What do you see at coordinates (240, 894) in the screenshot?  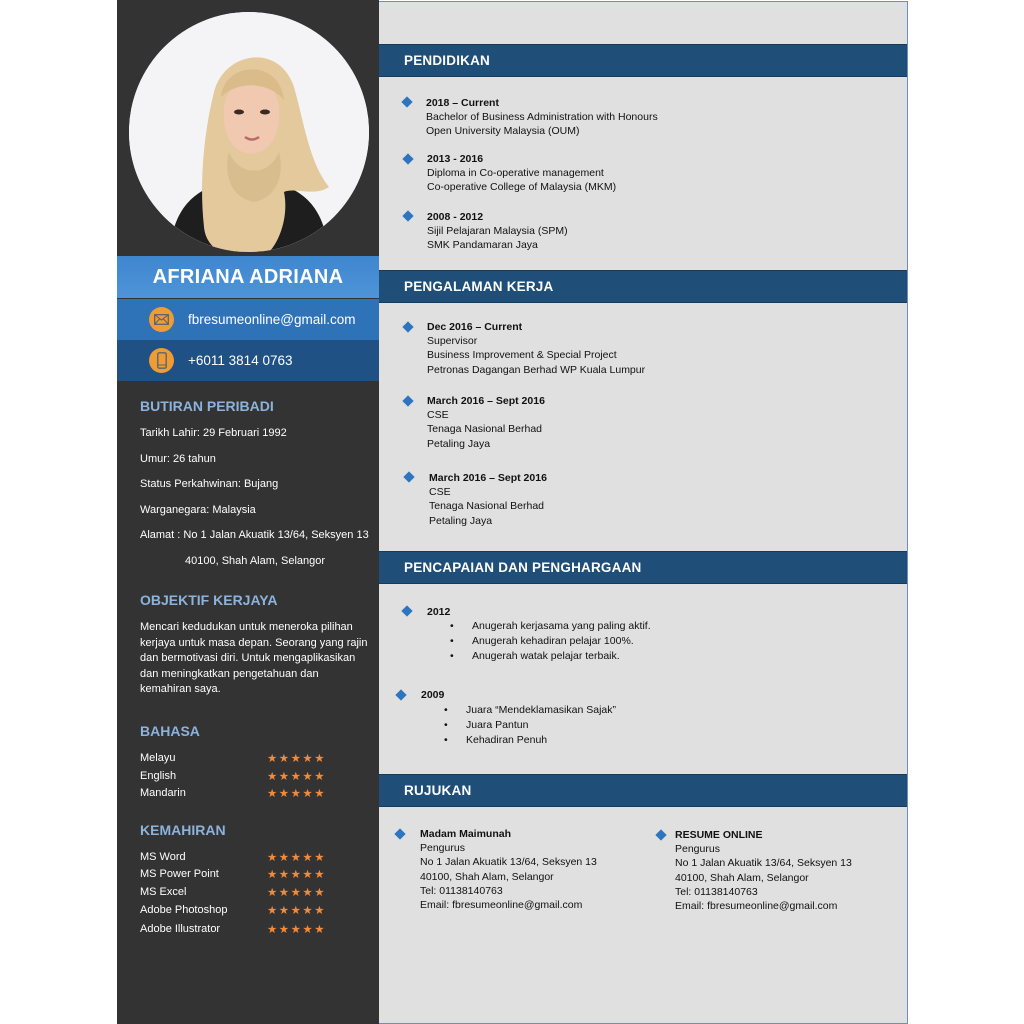 I see `skill-rating-row: MS Excel ★★★★★` at bounding box center [240, 894].